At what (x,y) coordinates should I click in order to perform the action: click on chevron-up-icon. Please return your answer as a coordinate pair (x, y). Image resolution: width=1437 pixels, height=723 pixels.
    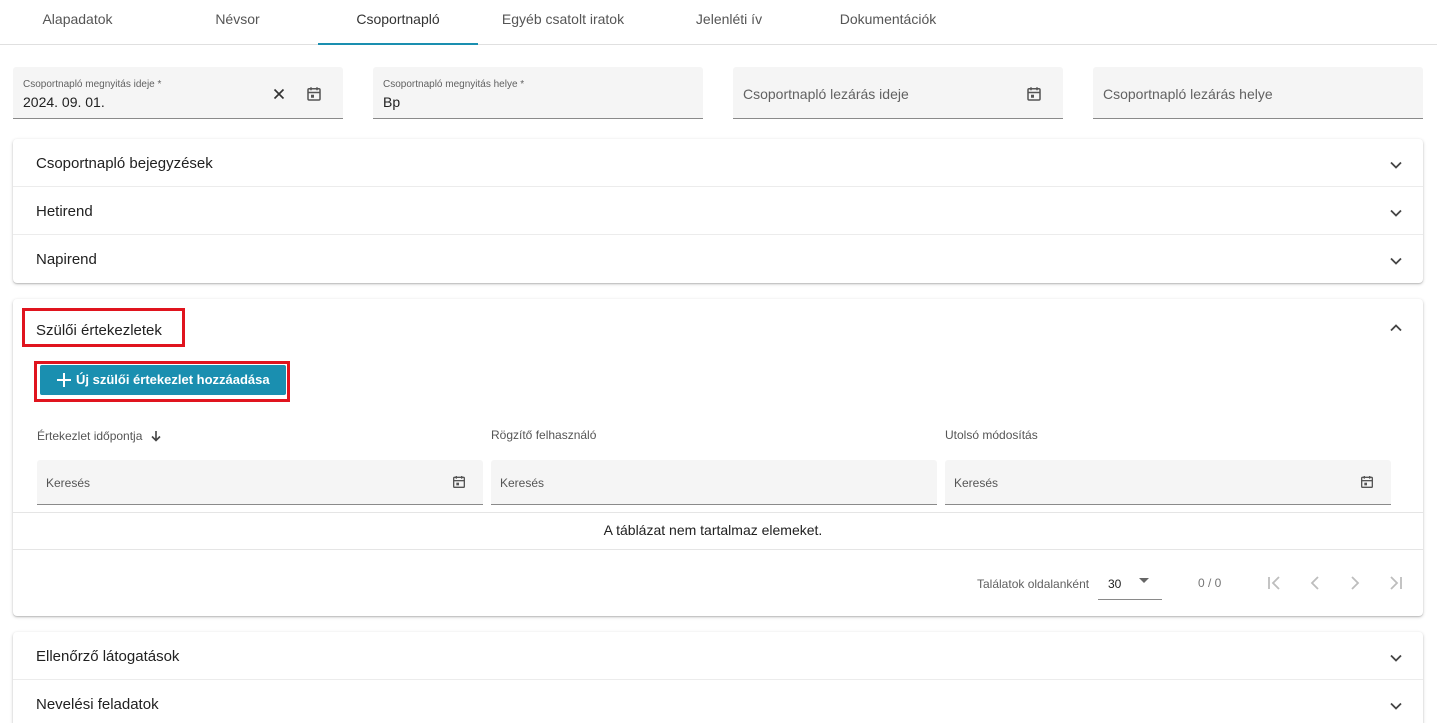
    Looking at the image, I should click on (1396, 328).